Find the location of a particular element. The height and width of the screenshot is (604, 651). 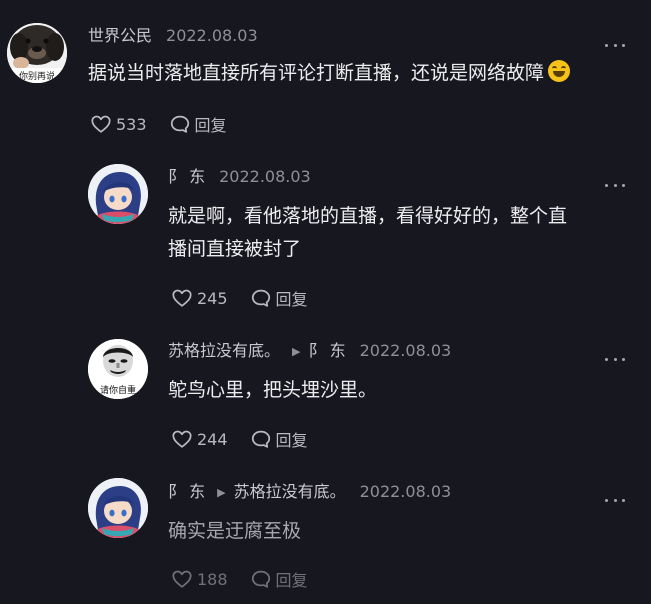

comment-meta: 世界公民 2022.08.03 is located at coordinates (173, 36).